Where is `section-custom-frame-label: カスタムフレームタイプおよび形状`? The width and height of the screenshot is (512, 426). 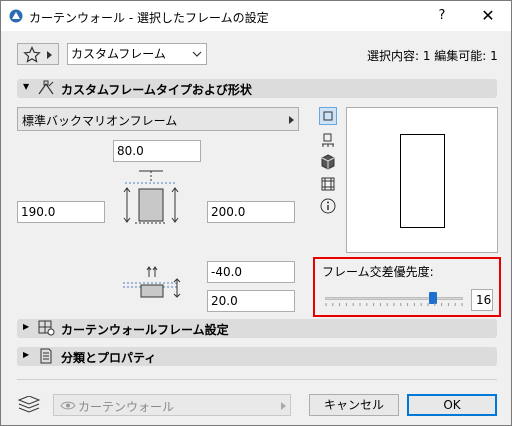
section-custom-frame-label: カスタムフレームタイプおよび形状 is located at coordinates (156, 90).